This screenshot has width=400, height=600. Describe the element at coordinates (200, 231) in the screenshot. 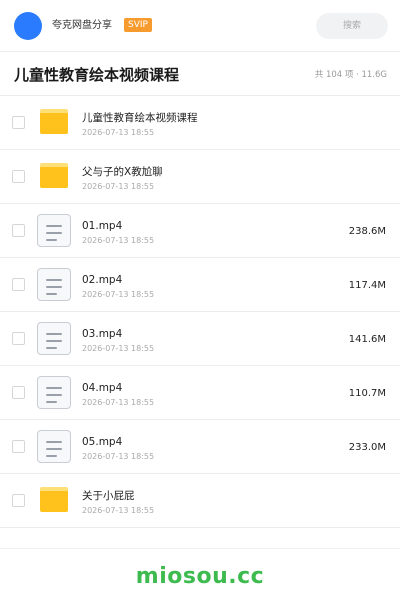

I see `list-item: 01.mp4 2026-07-13 18:55 238.6M` at that location.